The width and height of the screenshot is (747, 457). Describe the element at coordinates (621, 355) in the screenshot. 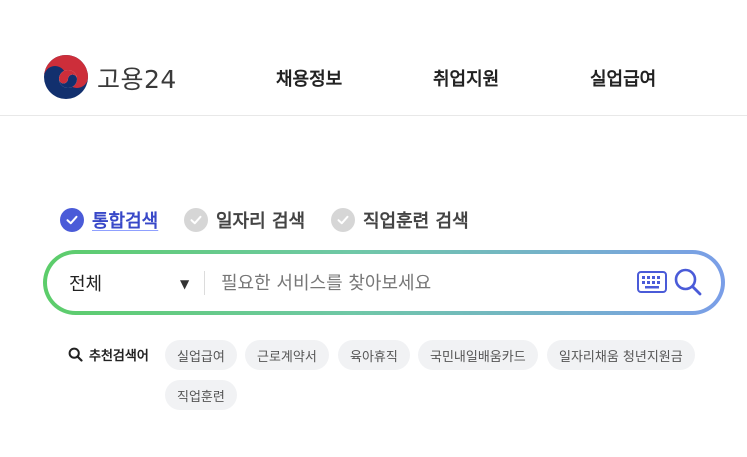

I see `chip-recommended-term: 일자리채움 청년지원금` at that location.